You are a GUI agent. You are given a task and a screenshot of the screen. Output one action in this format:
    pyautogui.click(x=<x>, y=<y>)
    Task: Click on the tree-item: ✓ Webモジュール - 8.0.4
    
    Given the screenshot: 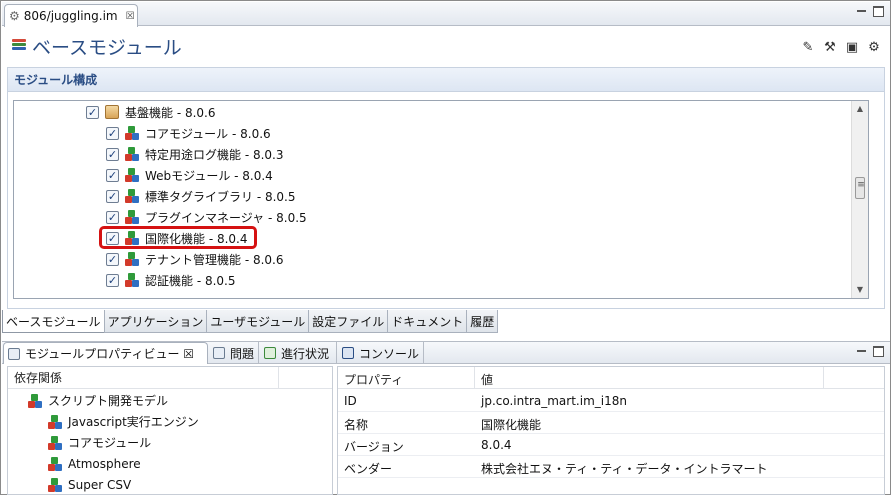 What is the action you would take?
    pyautogui.click(x=189, y=175)
    